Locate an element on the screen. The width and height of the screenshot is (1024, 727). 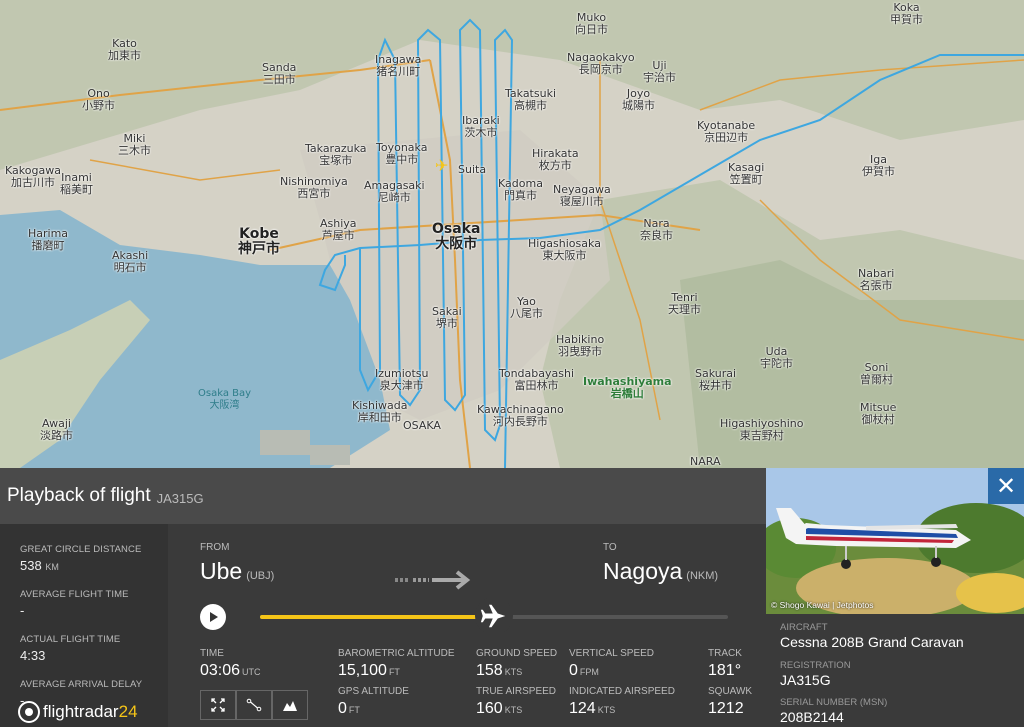
panel-title: Playback of flight is located at coordinates (79, 495).